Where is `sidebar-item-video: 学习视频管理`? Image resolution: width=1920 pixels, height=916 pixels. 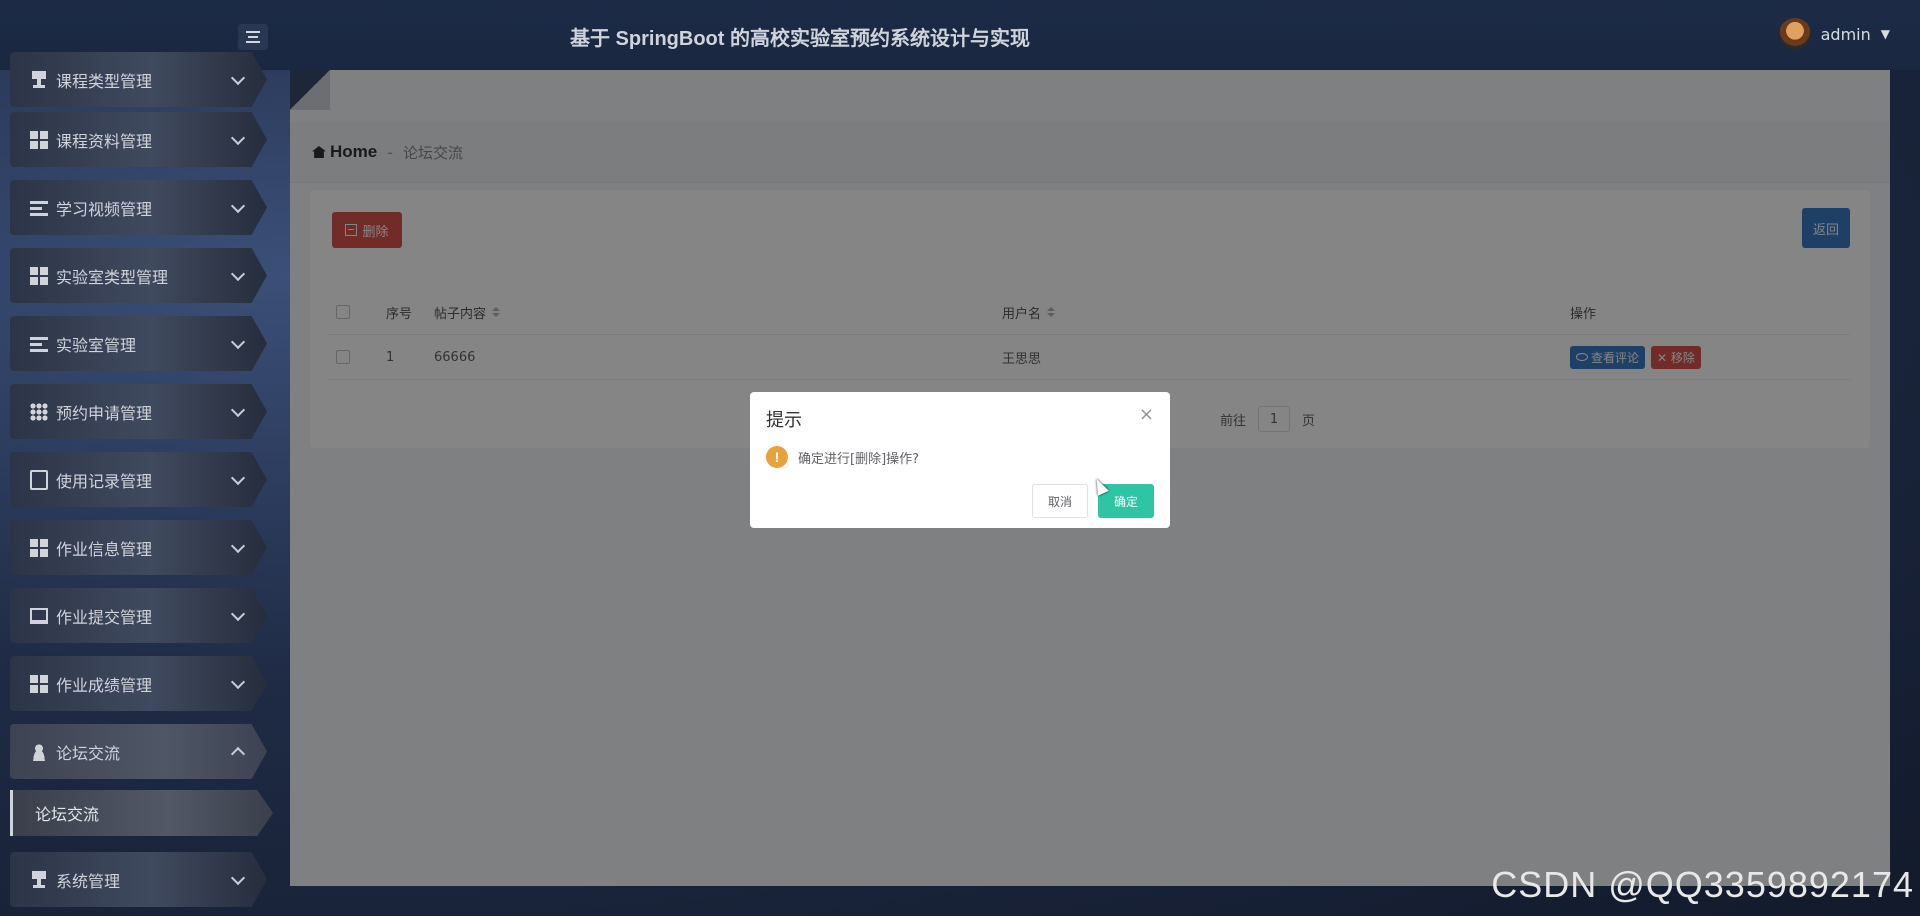 sidebar-item-video: 学习视频管理 is located at coordinates (138, 207).